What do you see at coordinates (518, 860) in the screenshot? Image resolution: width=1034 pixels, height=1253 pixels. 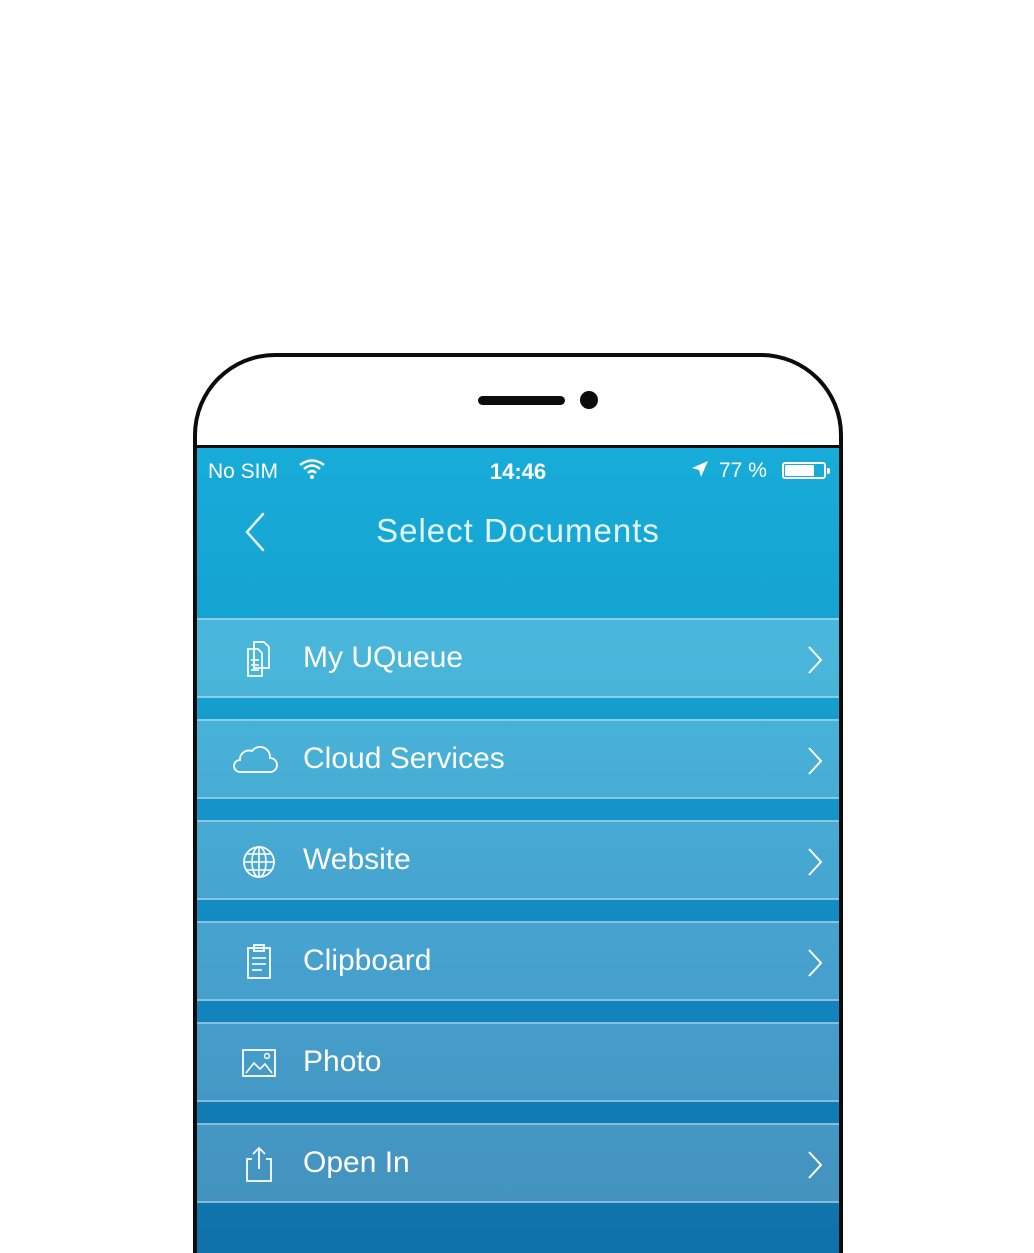 I see `menu-item-website: Website` at bounding box center [518, 860].